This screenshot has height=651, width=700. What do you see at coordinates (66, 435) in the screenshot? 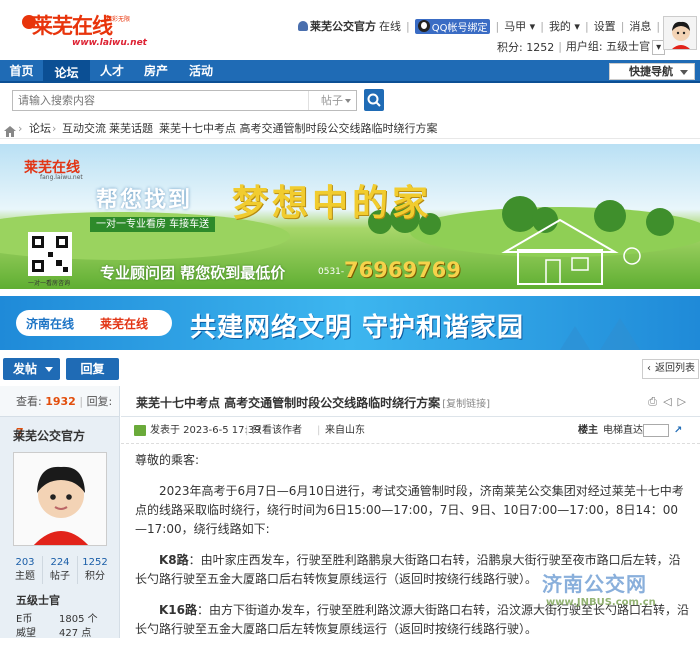
I see `author-name: 莱芜公交官方` at bounding box center [66, 435].